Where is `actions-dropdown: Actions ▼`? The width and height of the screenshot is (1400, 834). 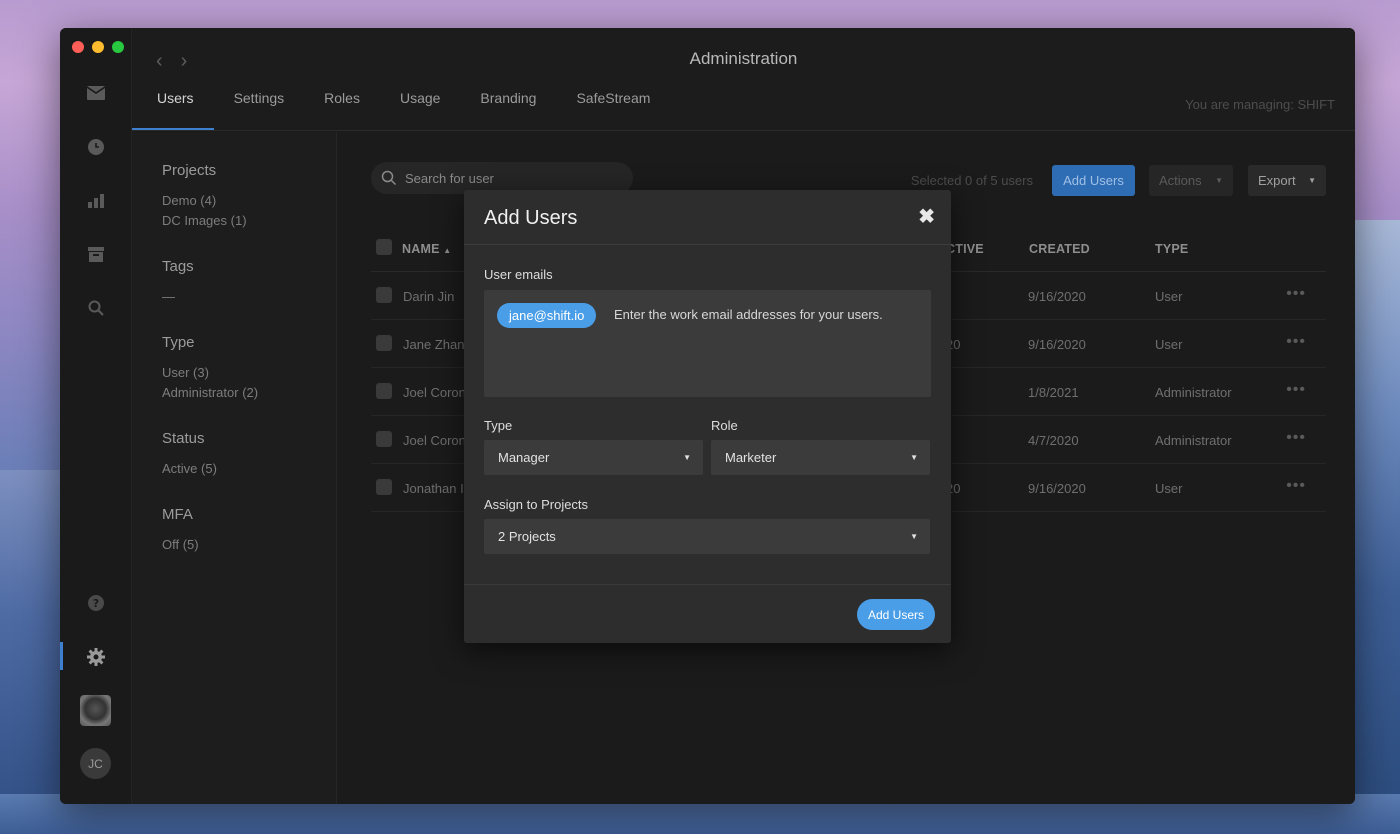 actions-dropdown: Actions ▼ is located at coordinates (1191, 180).